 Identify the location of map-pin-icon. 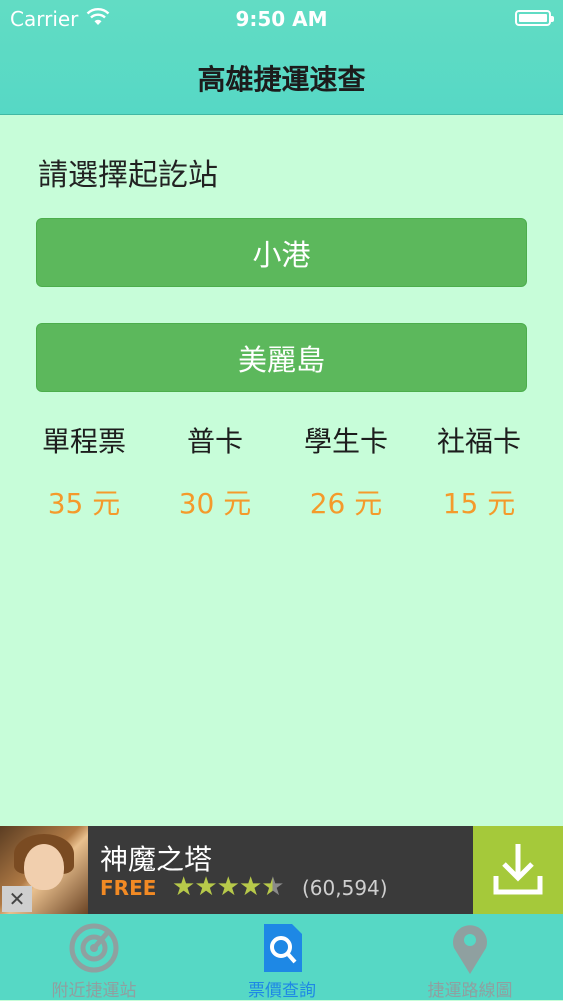
(470, 949).